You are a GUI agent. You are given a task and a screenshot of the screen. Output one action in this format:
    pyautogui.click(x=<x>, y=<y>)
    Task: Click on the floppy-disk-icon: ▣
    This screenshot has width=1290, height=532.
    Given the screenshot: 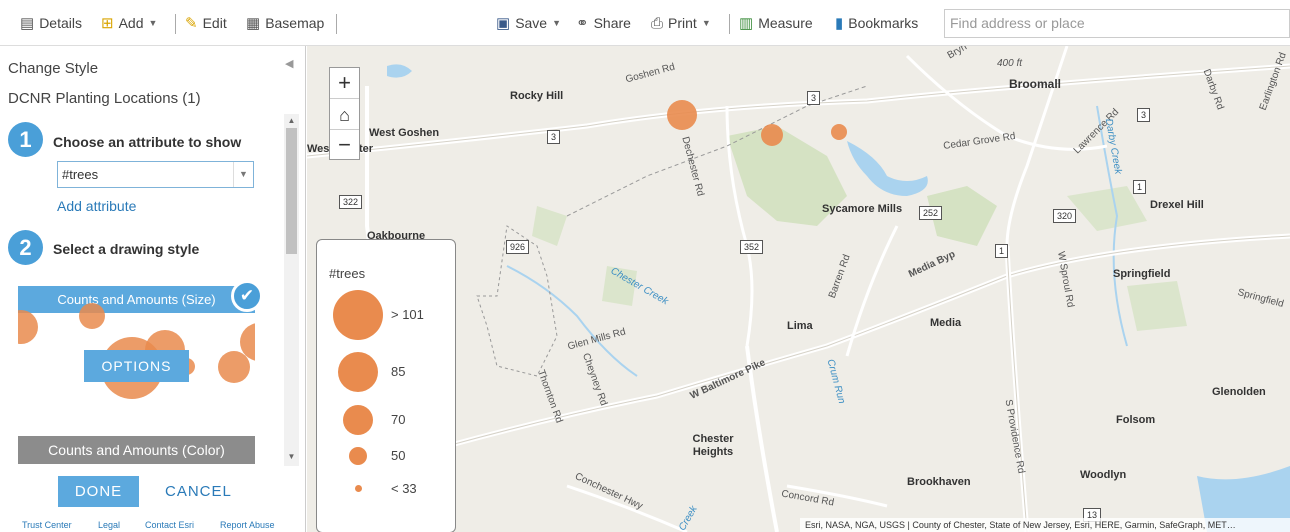 What is the action you would take?
    pyautogui.click(x=503, y=23)
    